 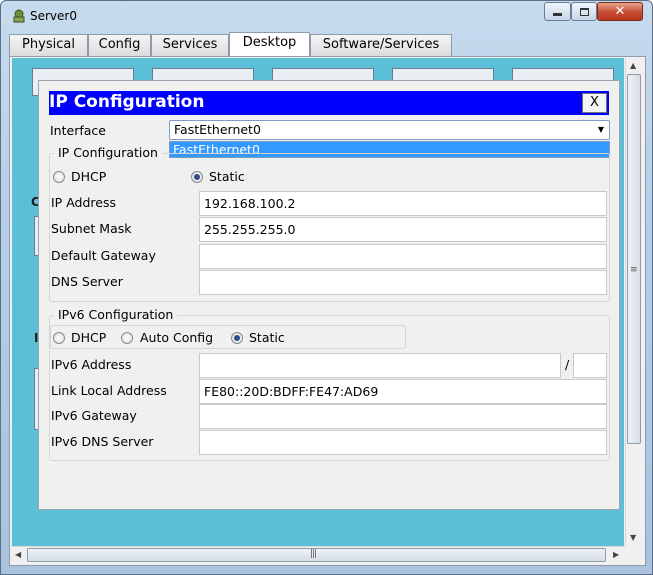 What do you see at coordinates (94, 415) in the screenshot?
I see `ipv6-gateway-label: IPv6 Gateway` at bounding box center [94, 415].